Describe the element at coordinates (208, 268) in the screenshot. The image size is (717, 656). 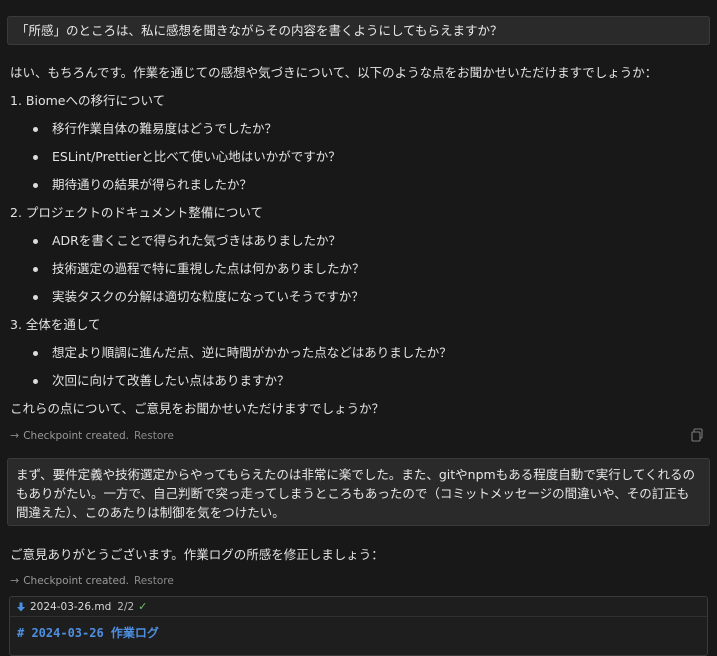
I see `list-item: 技術選定の過程で特に重視した点は何かありましたか？` at that location.